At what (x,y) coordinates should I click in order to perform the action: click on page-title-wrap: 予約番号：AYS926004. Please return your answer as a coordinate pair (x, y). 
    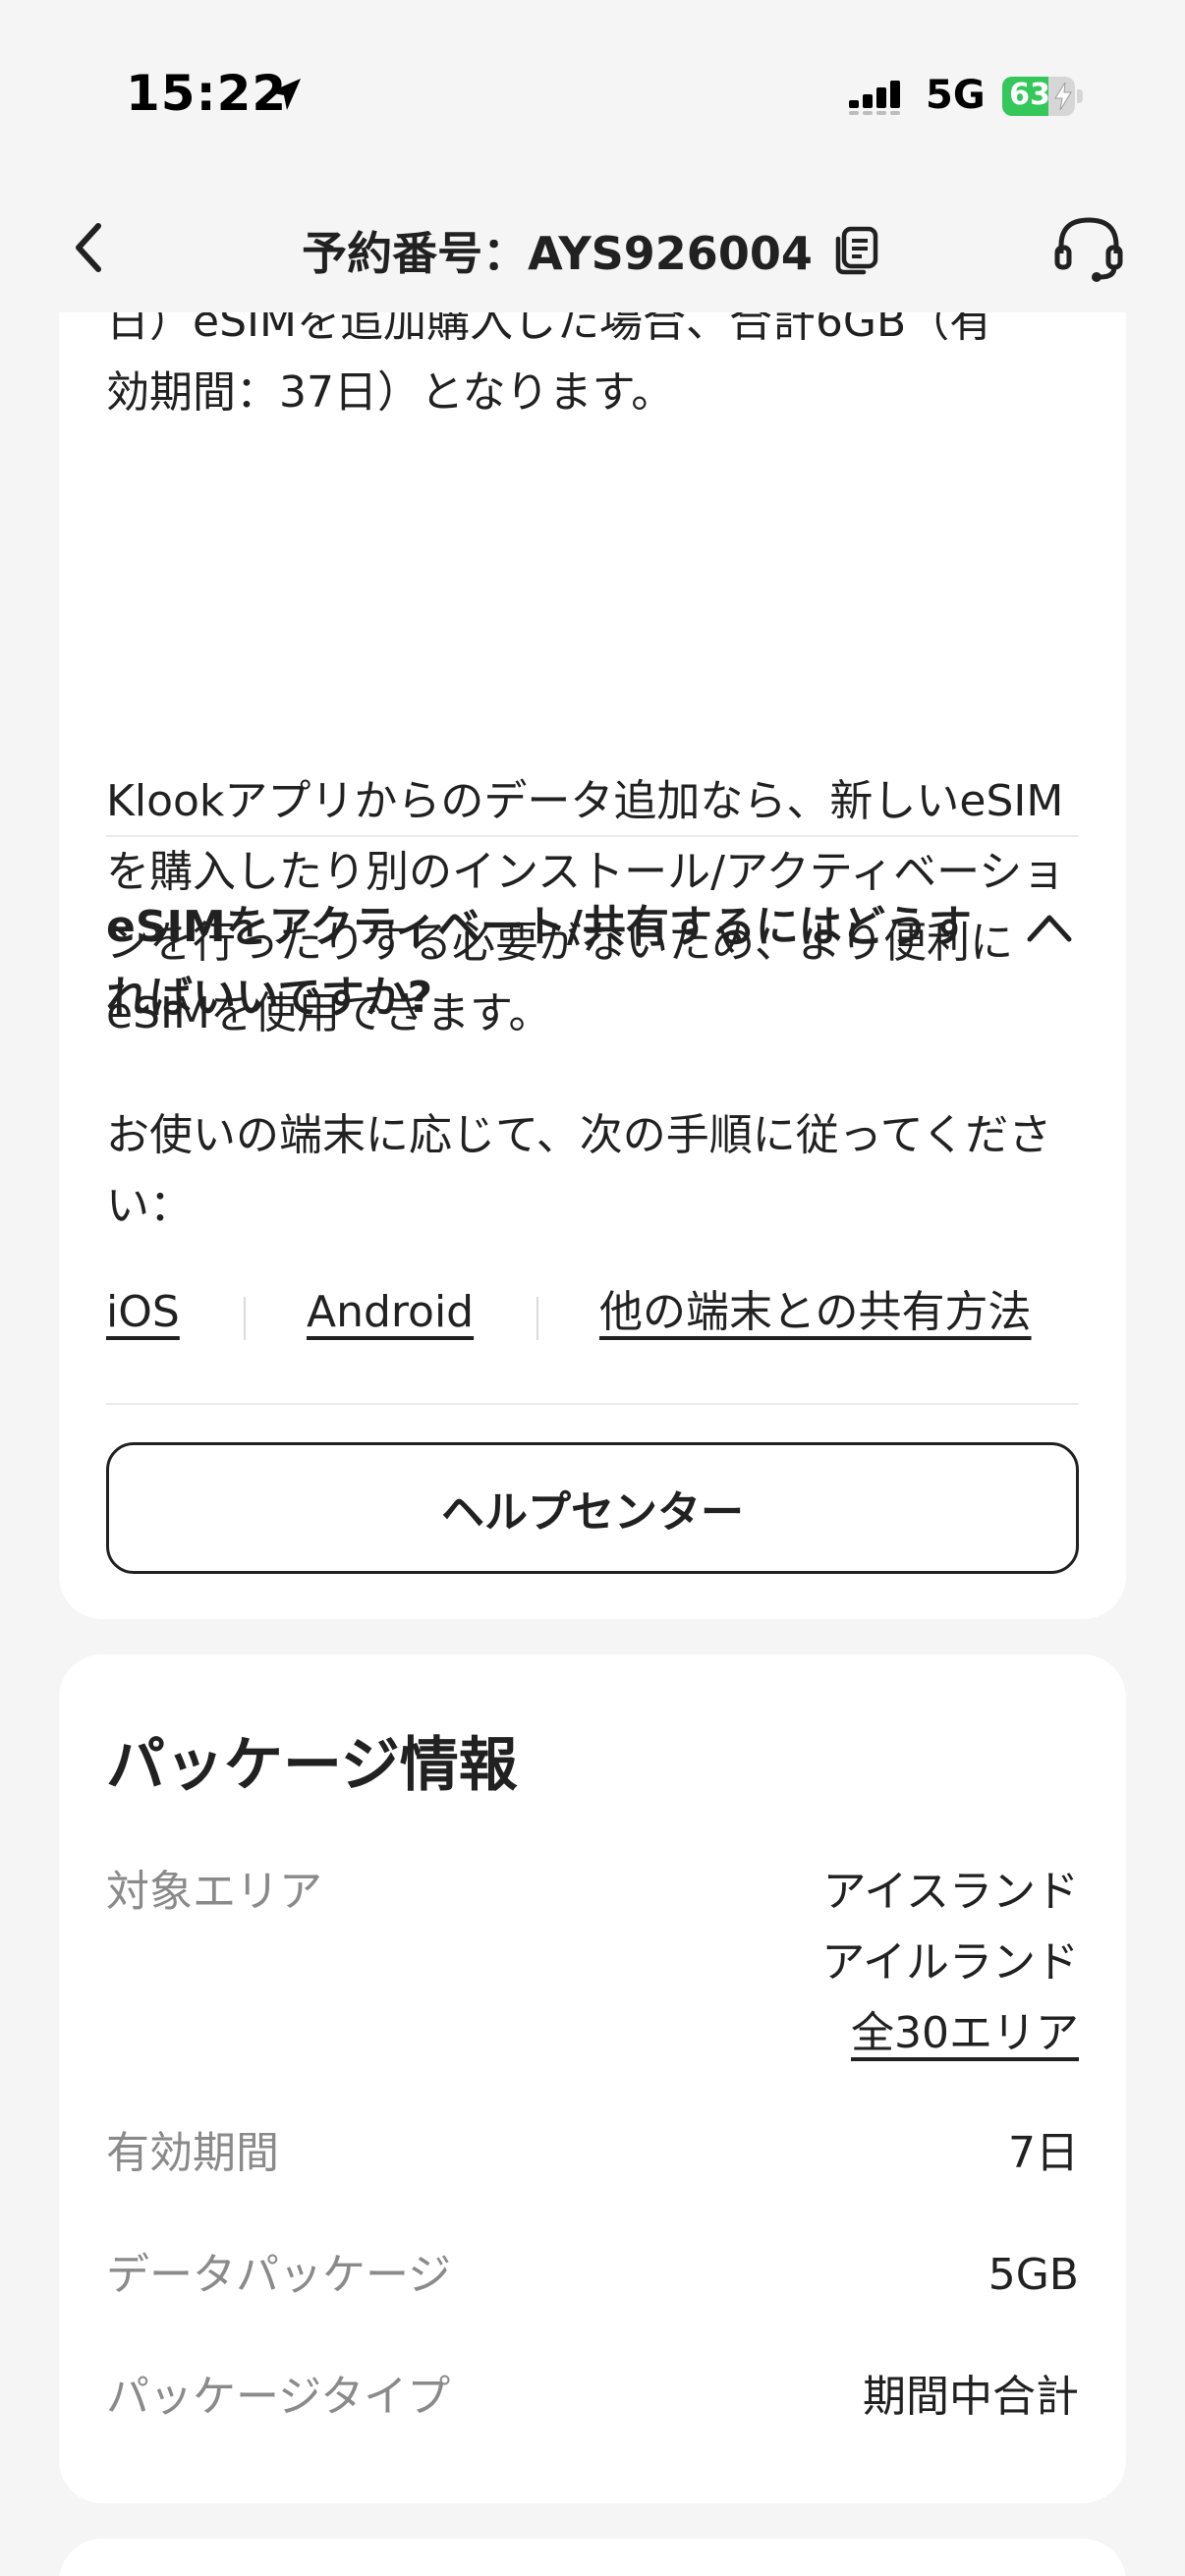
    Looking at the image, I should click on (592, 250).